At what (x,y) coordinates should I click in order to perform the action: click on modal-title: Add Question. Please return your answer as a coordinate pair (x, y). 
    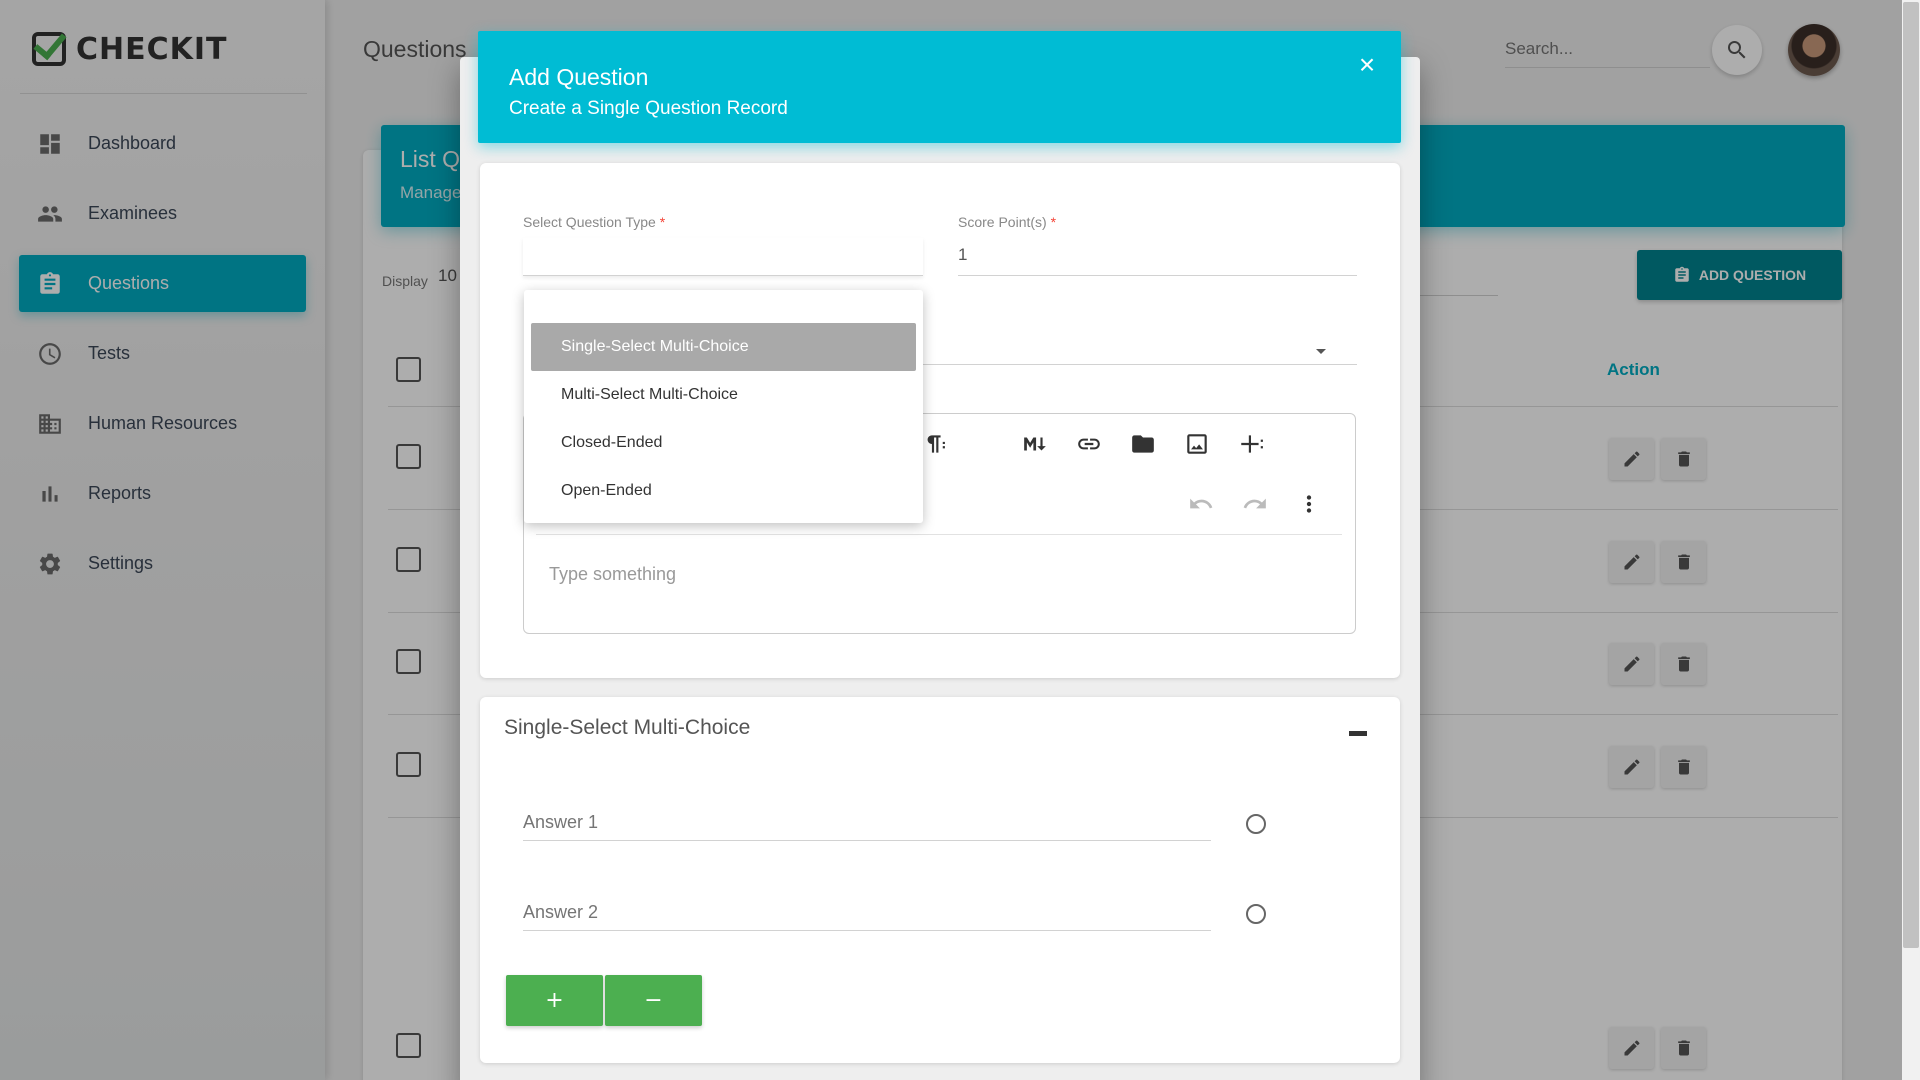
    Looking at the image, I should click on (579, 77).